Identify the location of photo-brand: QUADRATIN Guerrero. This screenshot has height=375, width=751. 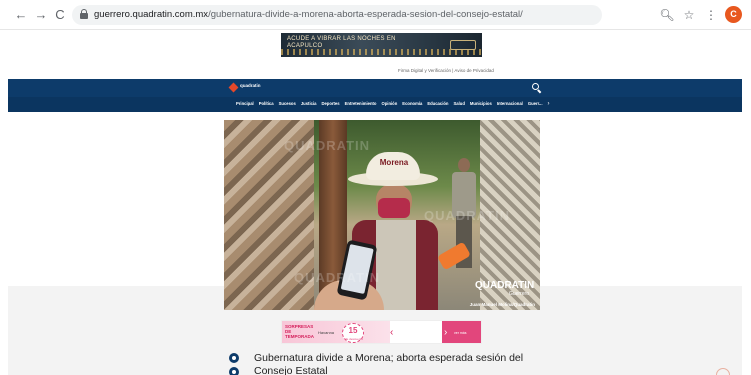
(506, 289).